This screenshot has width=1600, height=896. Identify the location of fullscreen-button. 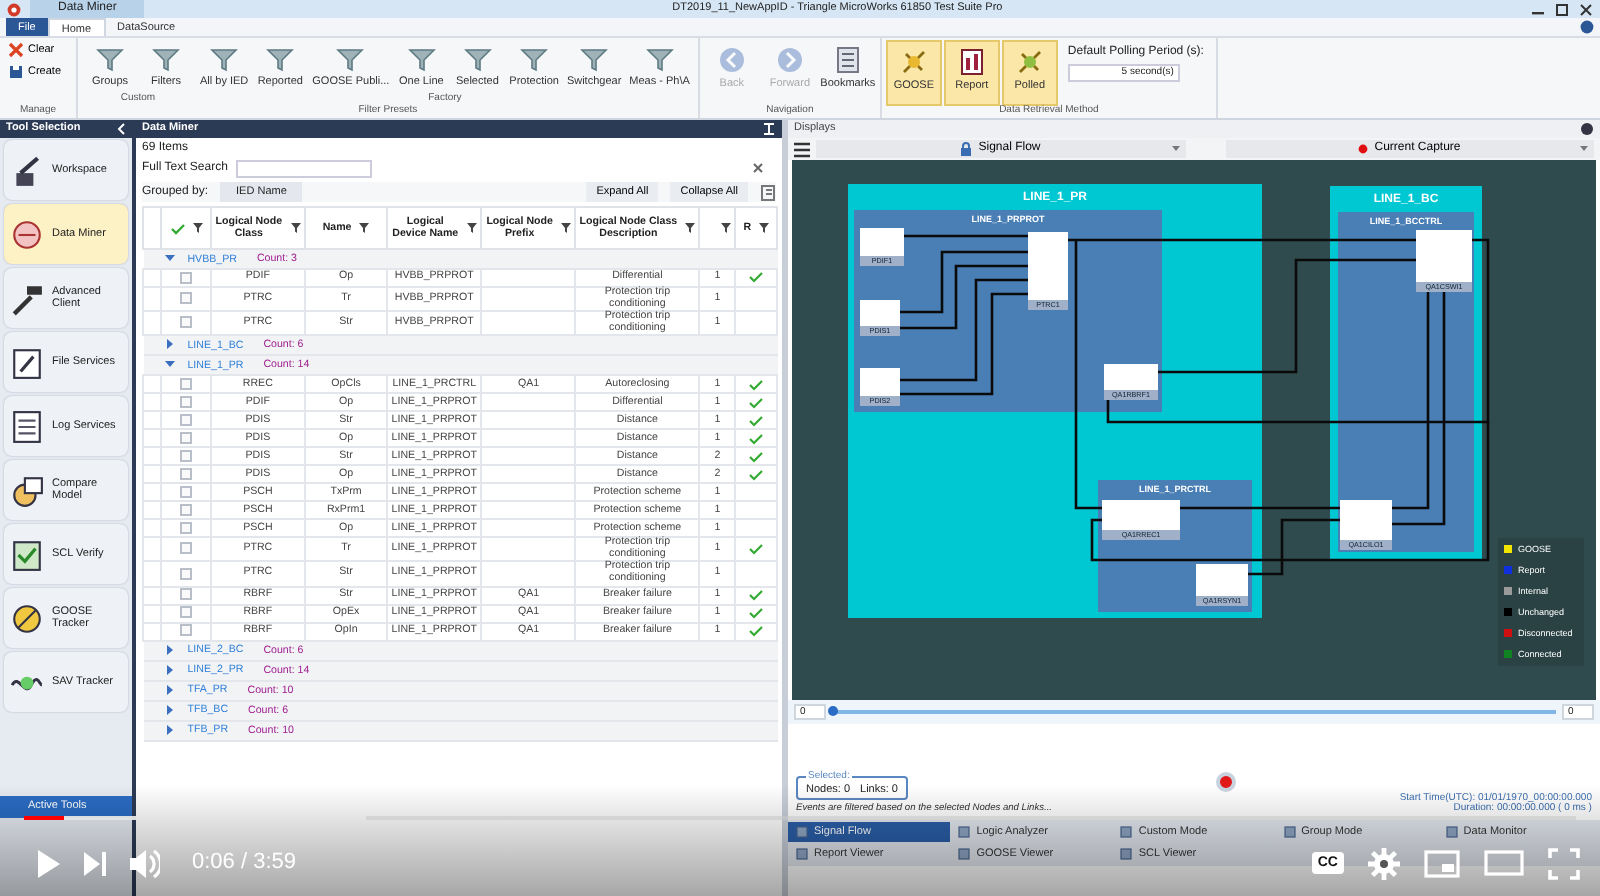
(1564, 863).